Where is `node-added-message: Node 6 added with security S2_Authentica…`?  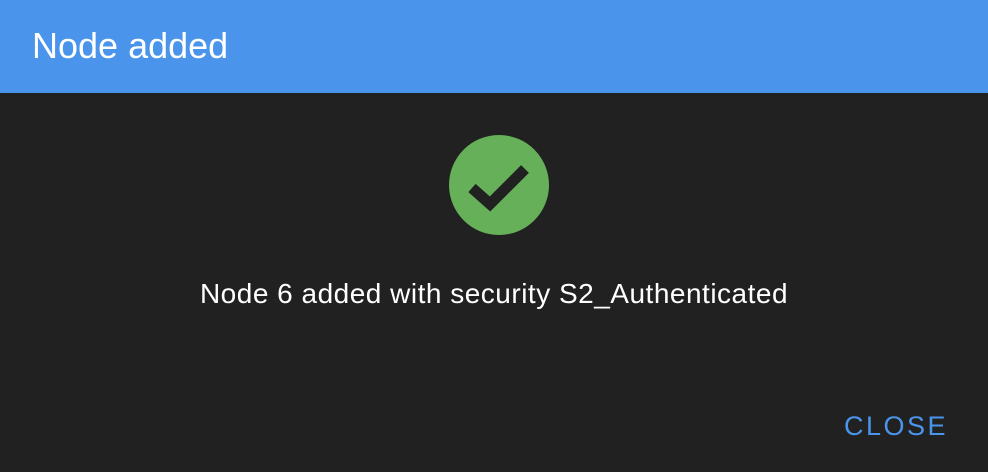 node-added-message: Node 6 added with security S2_Authentica… is located at coordinates (494, 293).